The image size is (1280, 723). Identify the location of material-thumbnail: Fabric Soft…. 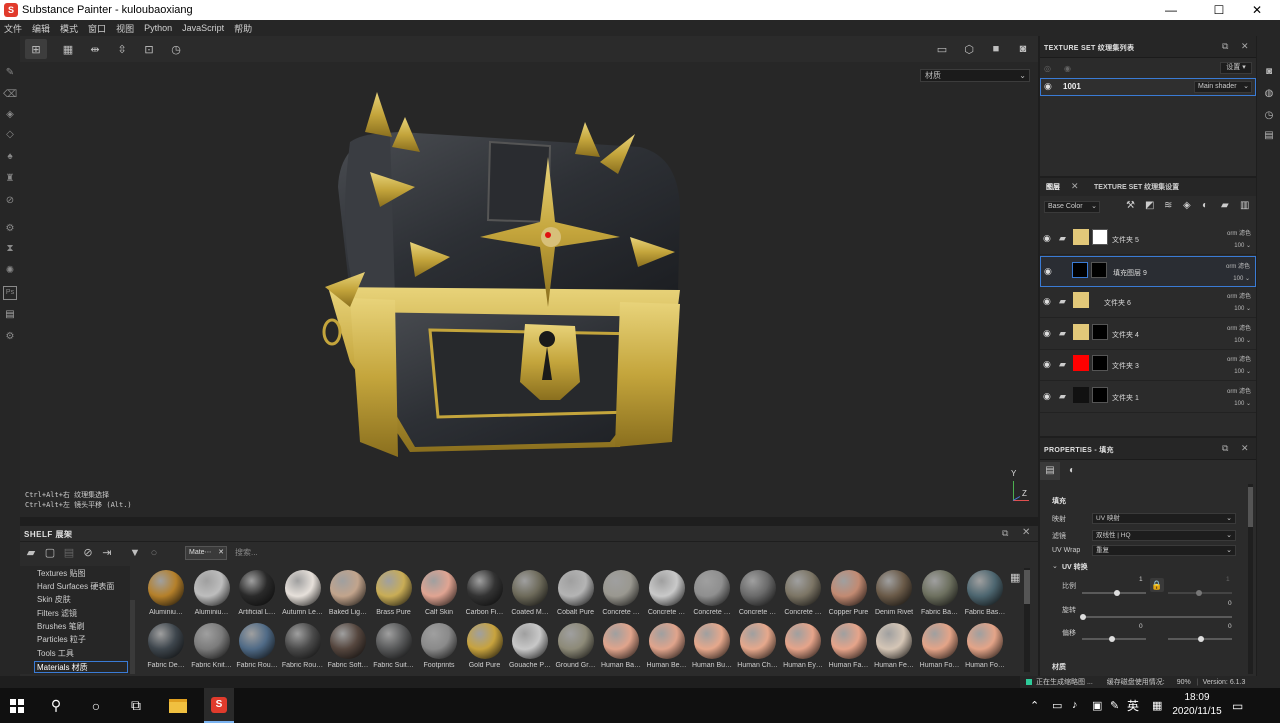
(348, 647).